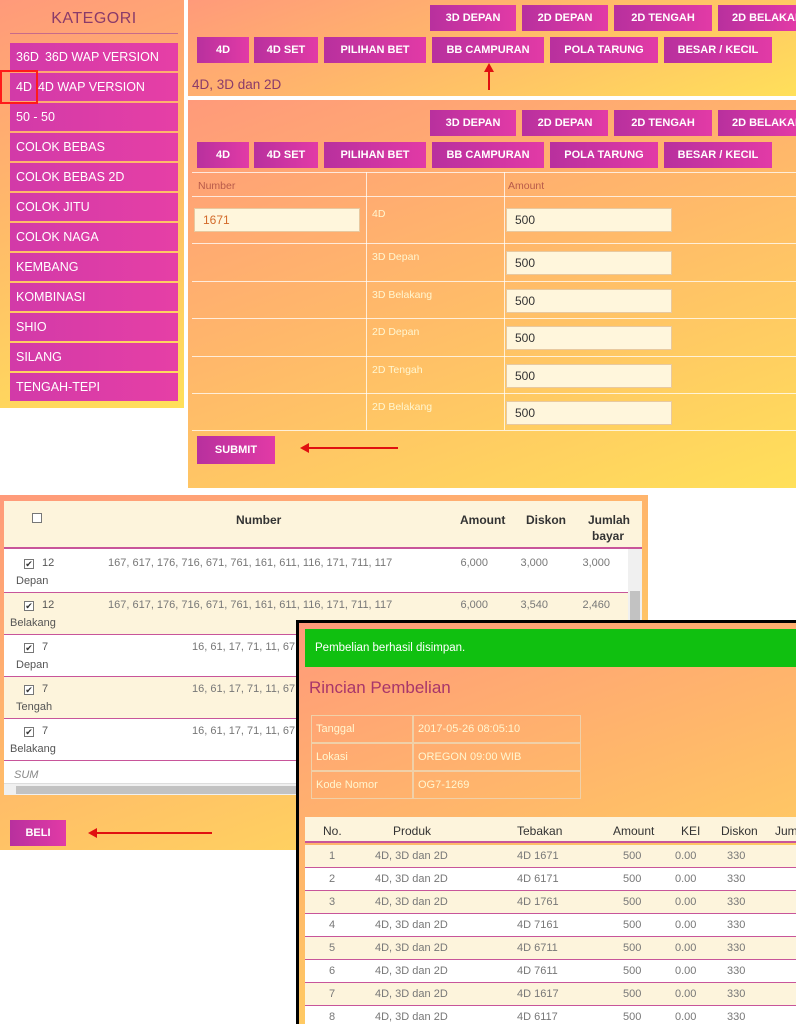 The image size is (796, 1024). Describe the element at coordinates (37, 518) in the screenshot. I see `select-all-checkbox` at that location.